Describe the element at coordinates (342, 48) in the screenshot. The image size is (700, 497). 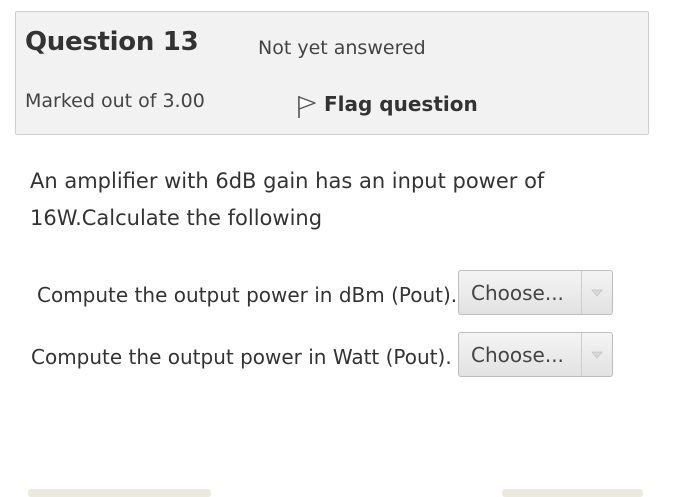
I see `question-state: Not yet answered` at that location.